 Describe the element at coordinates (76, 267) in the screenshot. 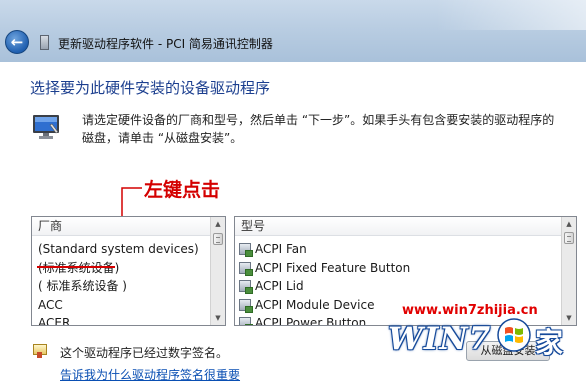

I see `annotation-underline` at that location.